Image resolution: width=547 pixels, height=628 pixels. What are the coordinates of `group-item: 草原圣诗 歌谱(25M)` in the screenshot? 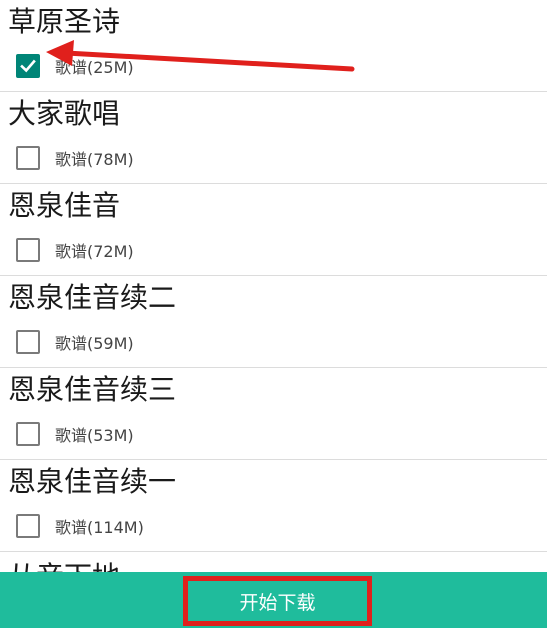 It's located at (273, 46).